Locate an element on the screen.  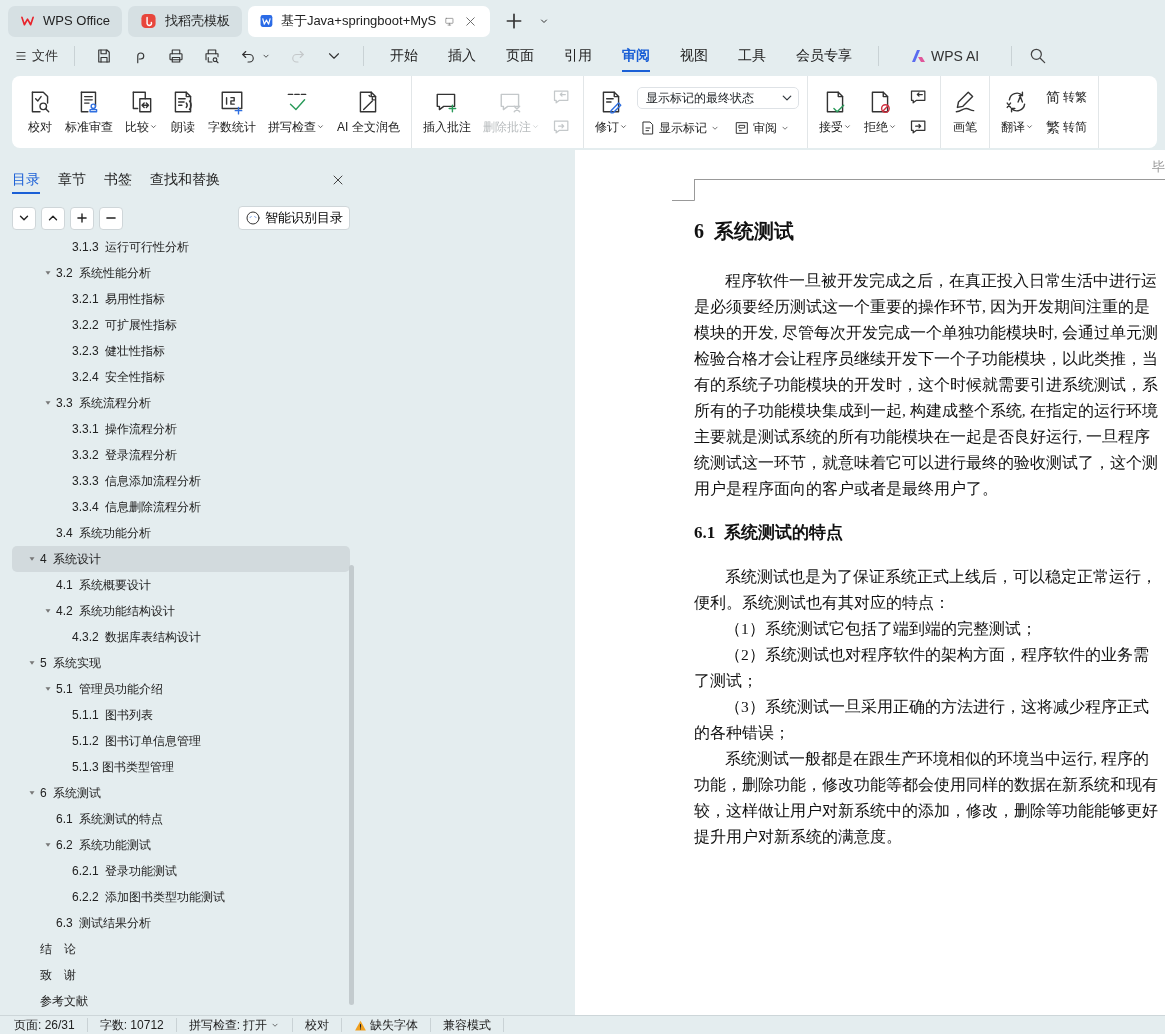
ribbon-button: 画笔 is located at coordinates (964, 112).